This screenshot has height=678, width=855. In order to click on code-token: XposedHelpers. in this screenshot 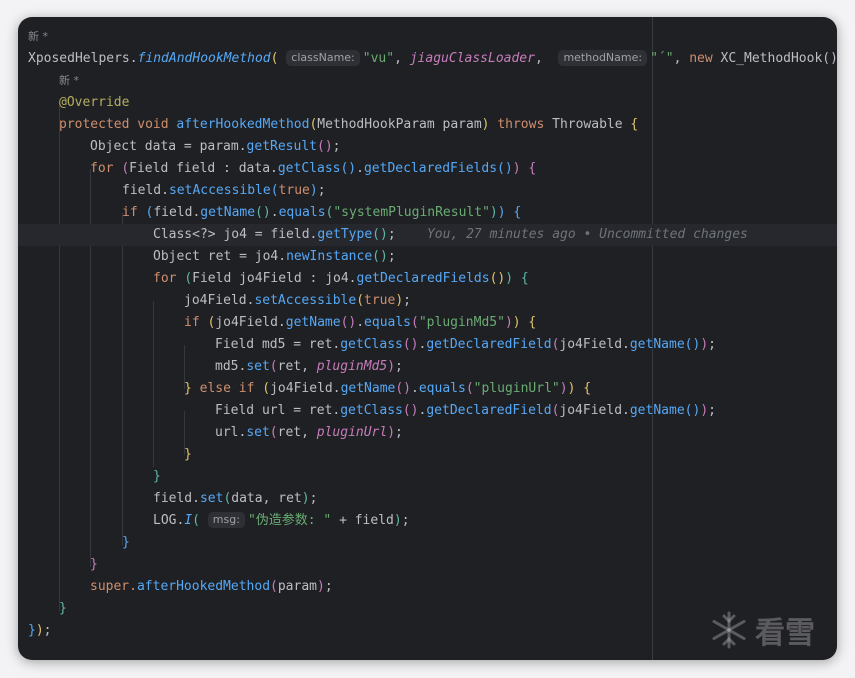, I will do `click(83, 58)`.